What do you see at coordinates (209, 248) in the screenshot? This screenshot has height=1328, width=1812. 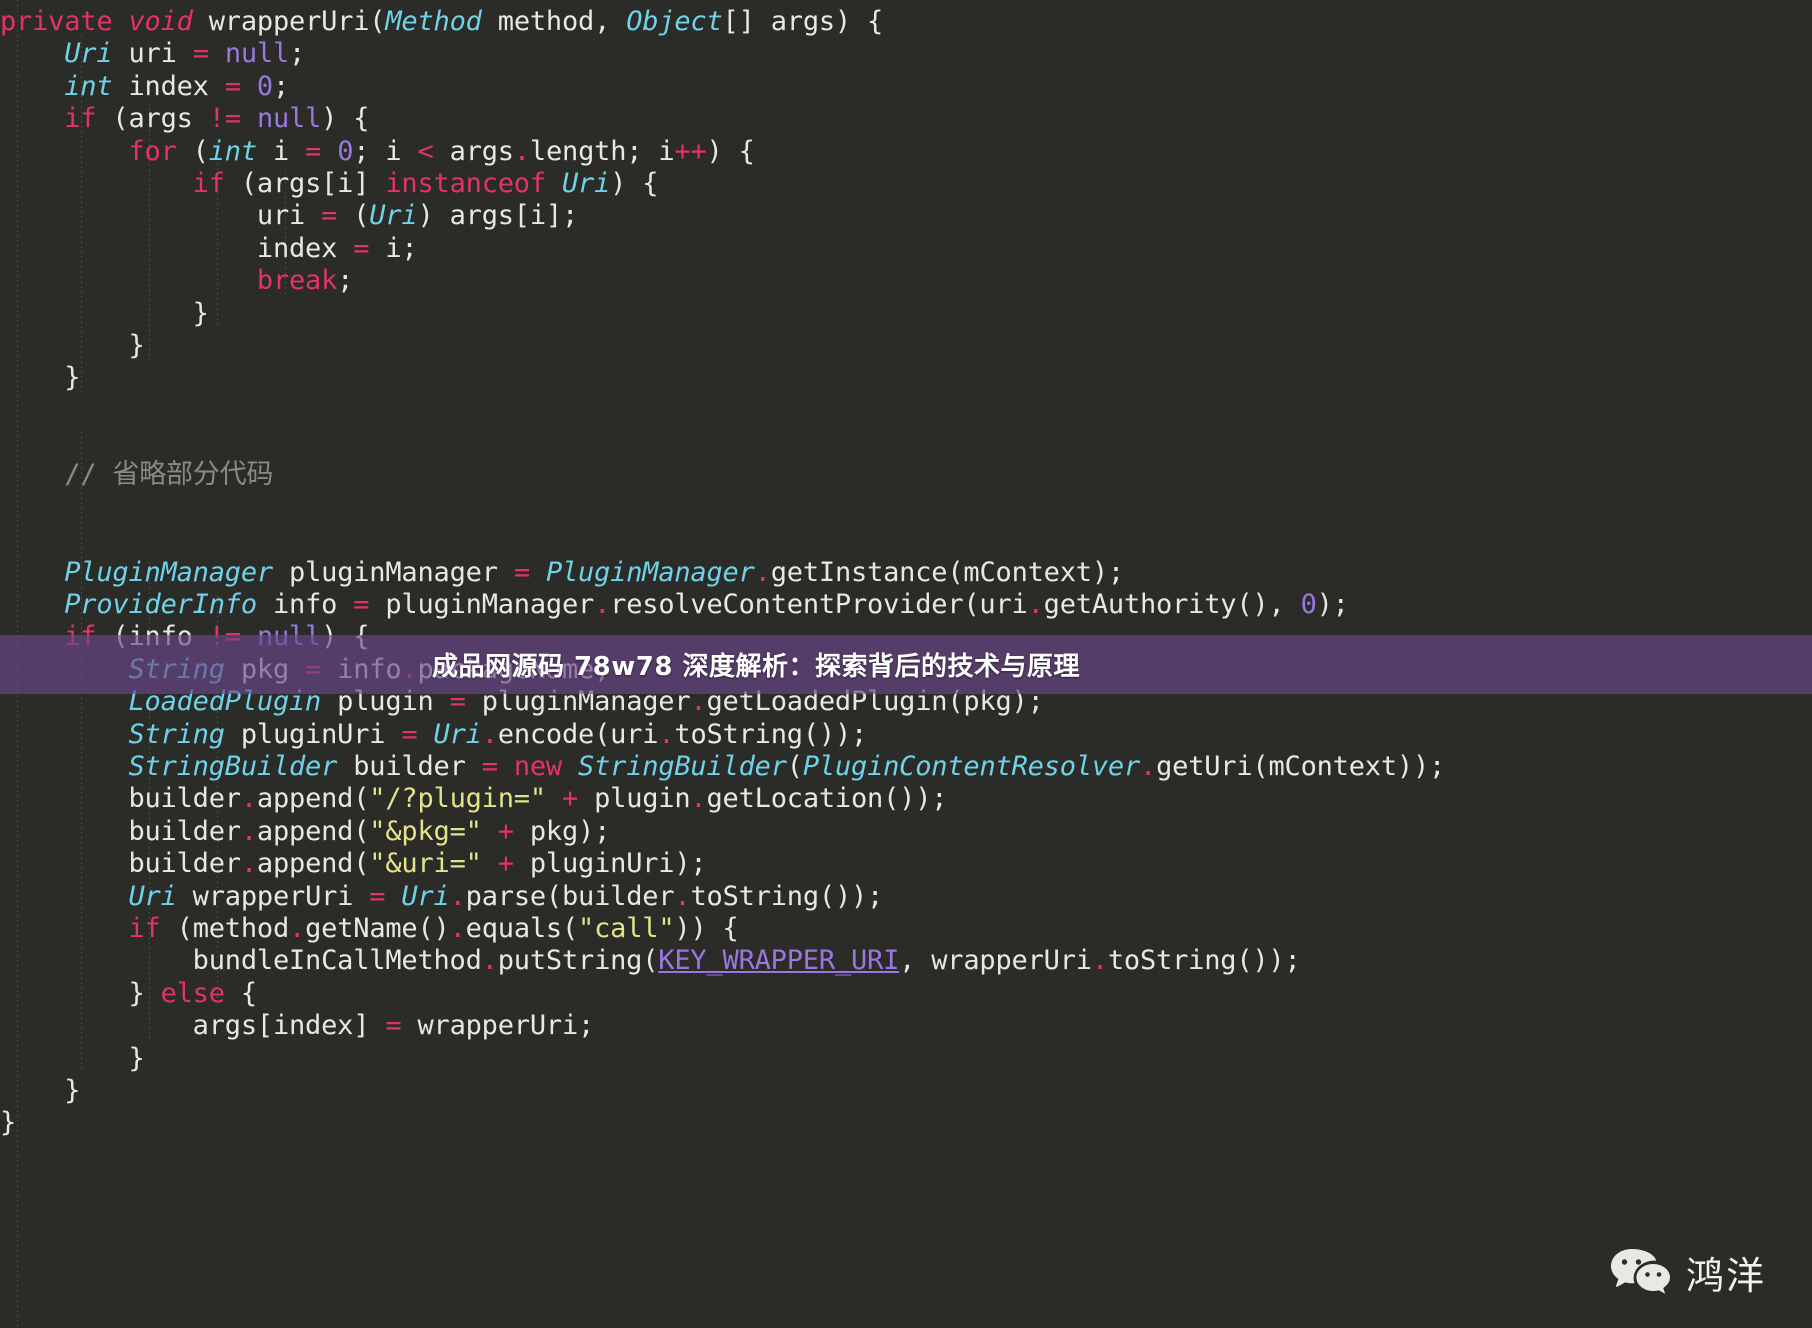 I see `code-line: index = i;` at bounding box center [209, 248].